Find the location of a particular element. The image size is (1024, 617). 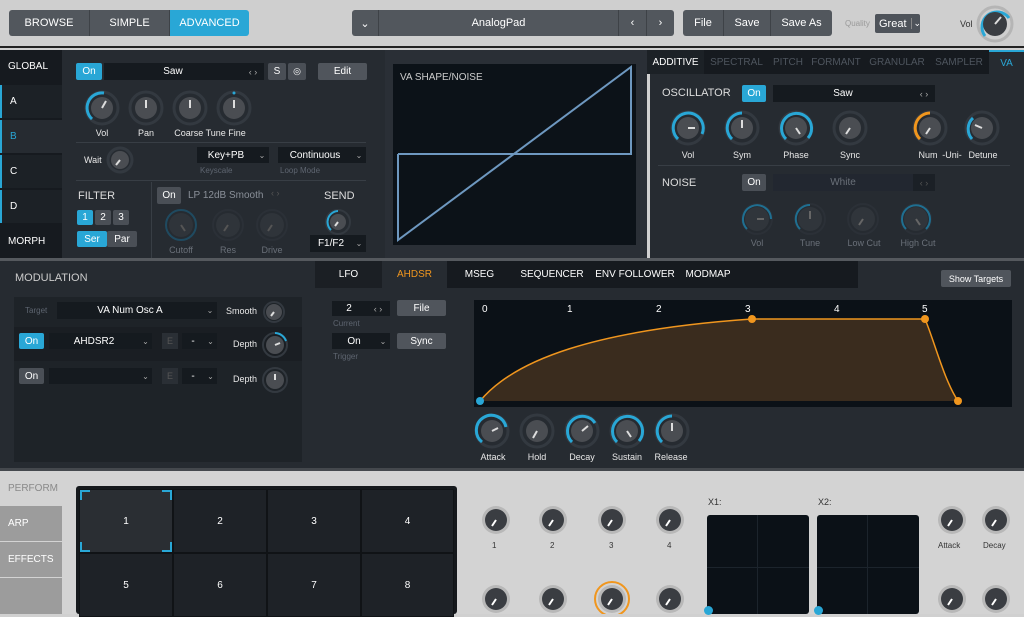

decay-knob is located at coordinates (582, 431).